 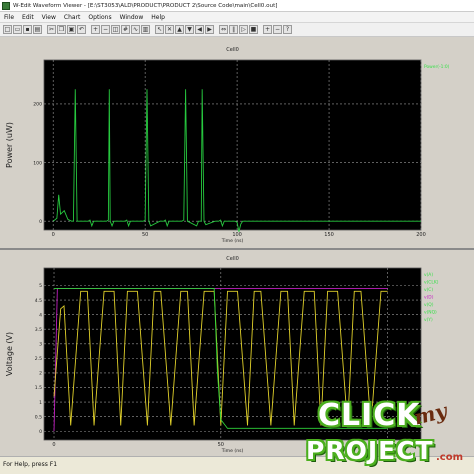 I want to click on up-icon: ▲, so click(x=179, y=29).